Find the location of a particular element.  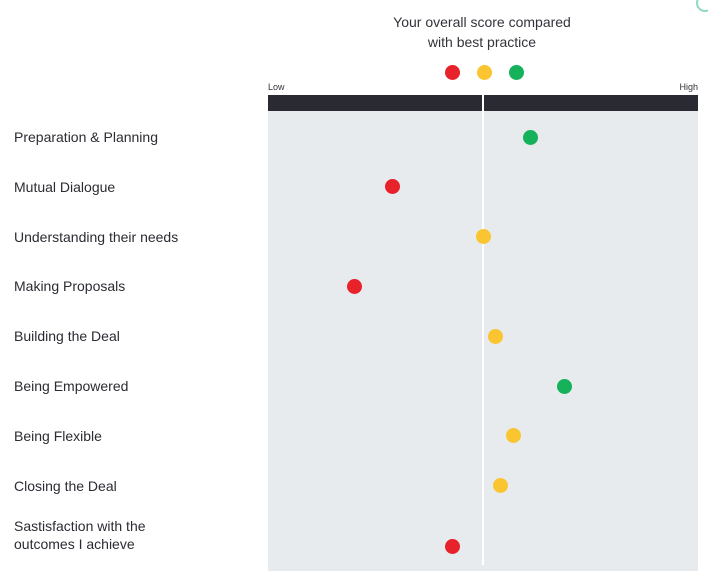

category-label: Building the Deal is located at coordinates (67, 336).